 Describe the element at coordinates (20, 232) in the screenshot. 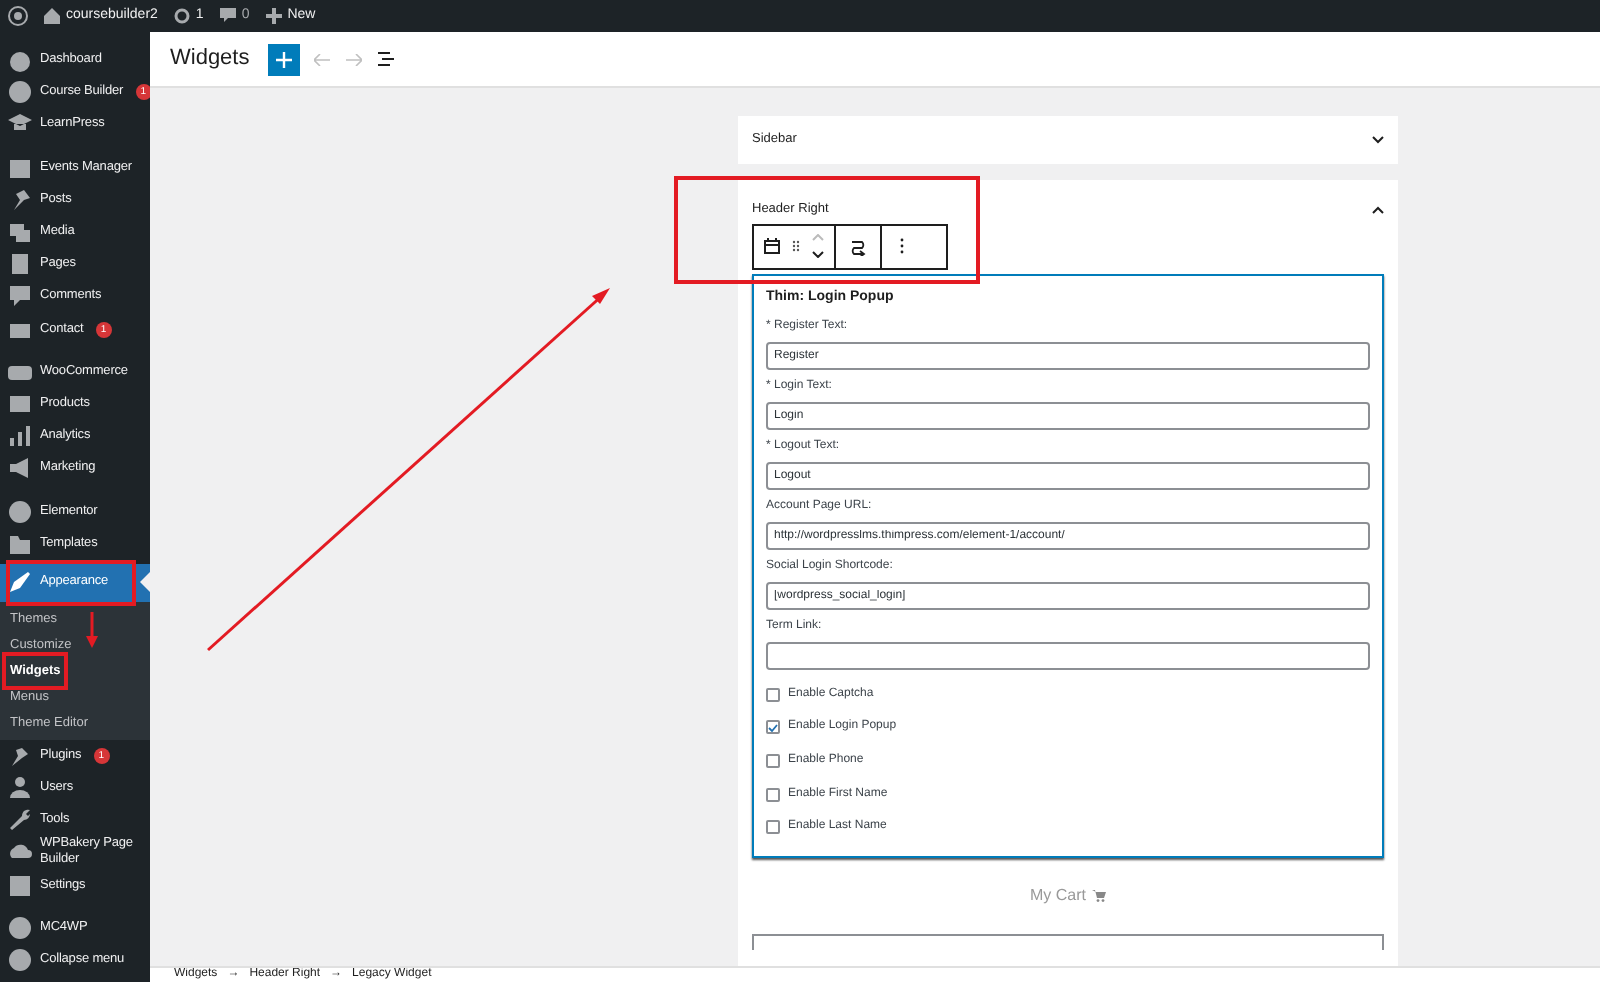

I see `media-icon` at that location.